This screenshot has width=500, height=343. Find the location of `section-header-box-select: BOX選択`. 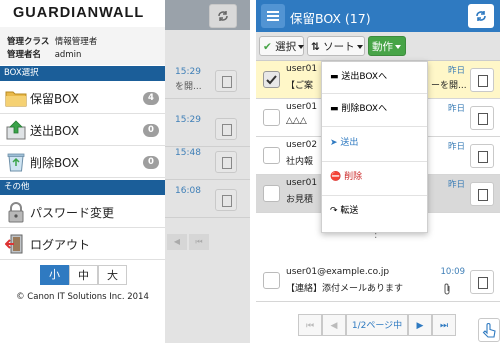

section-header-box-select: BOX選択 is located at coordinates (82, 73).